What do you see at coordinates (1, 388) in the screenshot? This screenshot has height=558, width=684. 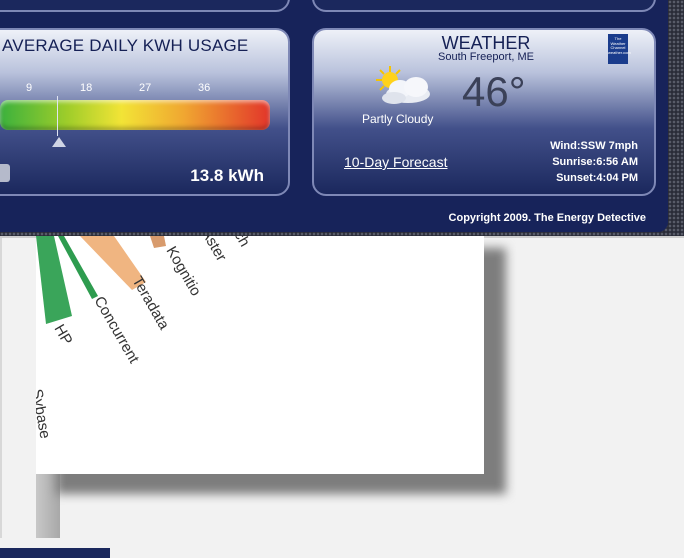 I see `divider` at bounding box center [1, 388].